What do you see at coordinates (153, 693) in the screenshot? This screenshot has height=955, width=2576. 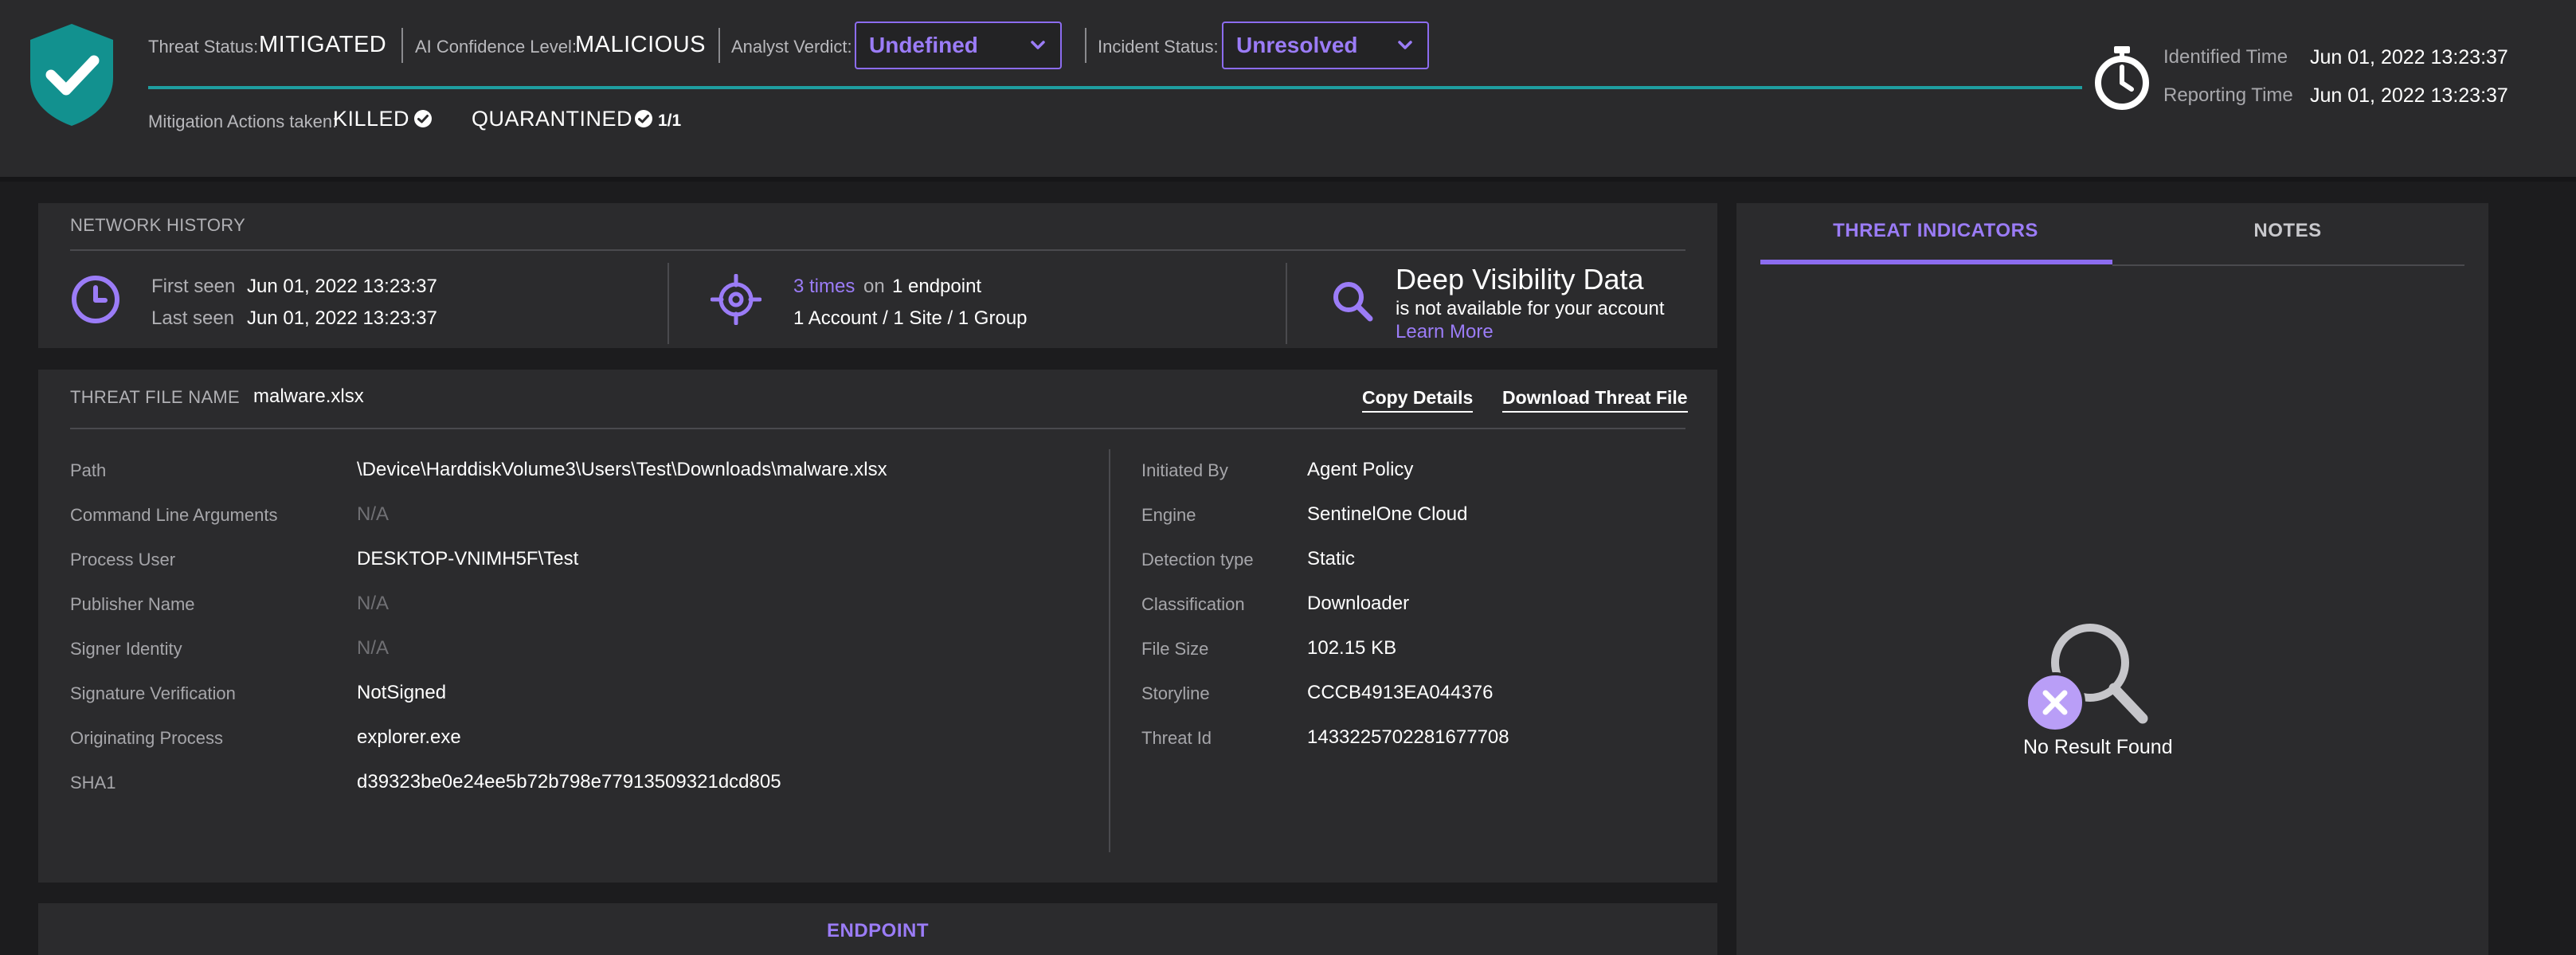 I see `field-label-signature: Signature Verification` at bounding box center [153, 693].